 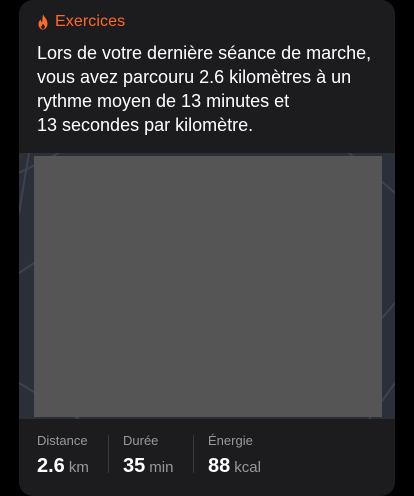 What do you see at coordinates (134, 466) in the screenshot?
I see `stat-value: 35` at bounding box center [134, 466].